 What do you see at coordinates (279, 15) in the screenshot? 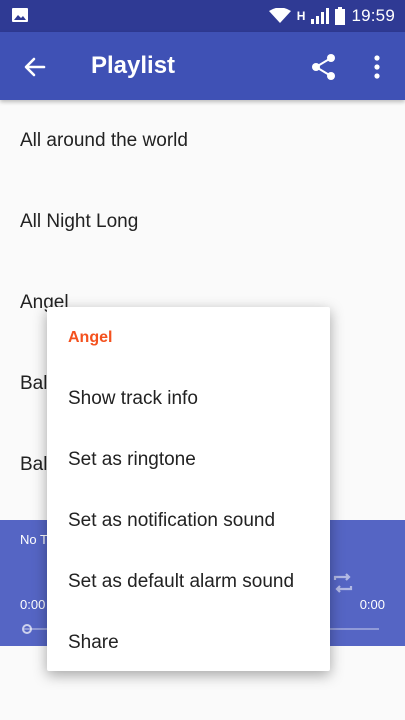
I see `wifi-icon` at bounding box center [279, 15].